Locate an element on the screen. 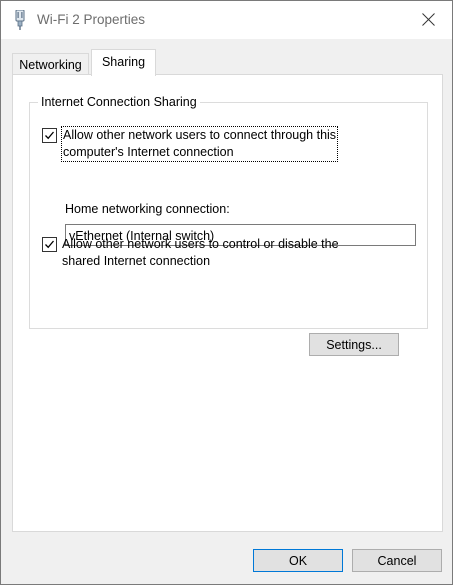 This screenshot has height=585, width=453. cancel-button: Cancel is located at coordinates (397, 560).